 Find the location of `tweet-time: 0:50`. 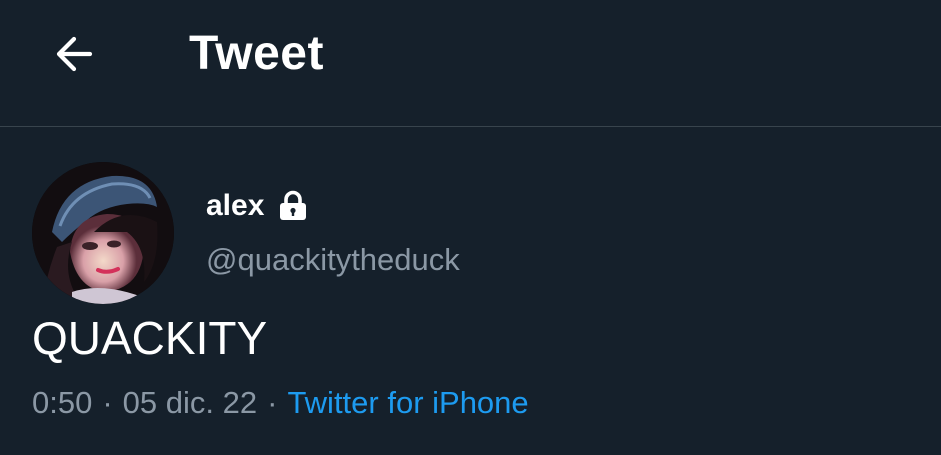

tweet-time: 0:50 is located at coordinates (62, 402).